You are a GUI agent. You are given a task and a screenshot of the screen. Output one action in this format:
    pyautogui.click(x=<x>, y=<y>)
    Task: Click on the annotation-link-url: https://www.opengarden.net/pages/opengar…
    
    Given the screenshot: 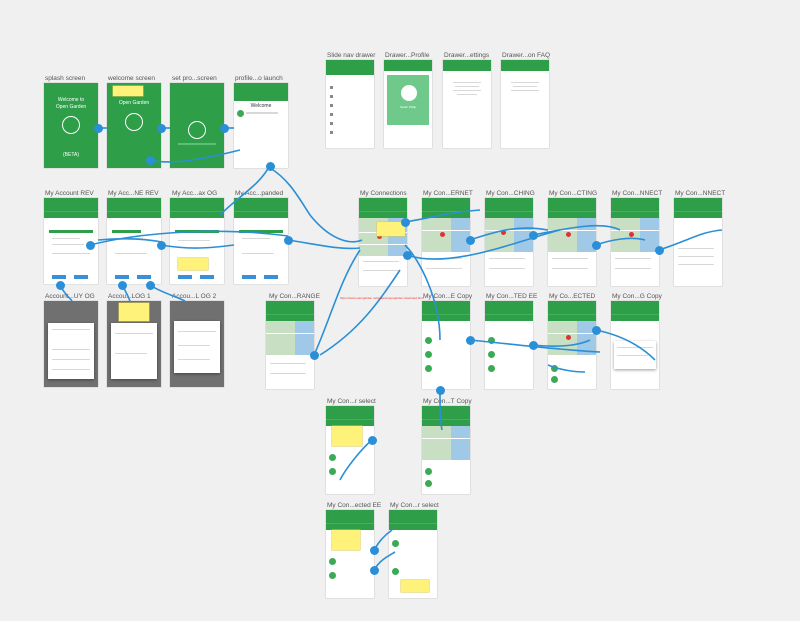 What is the action you would take?
    pyautogui.click(x=382, y=298)
    